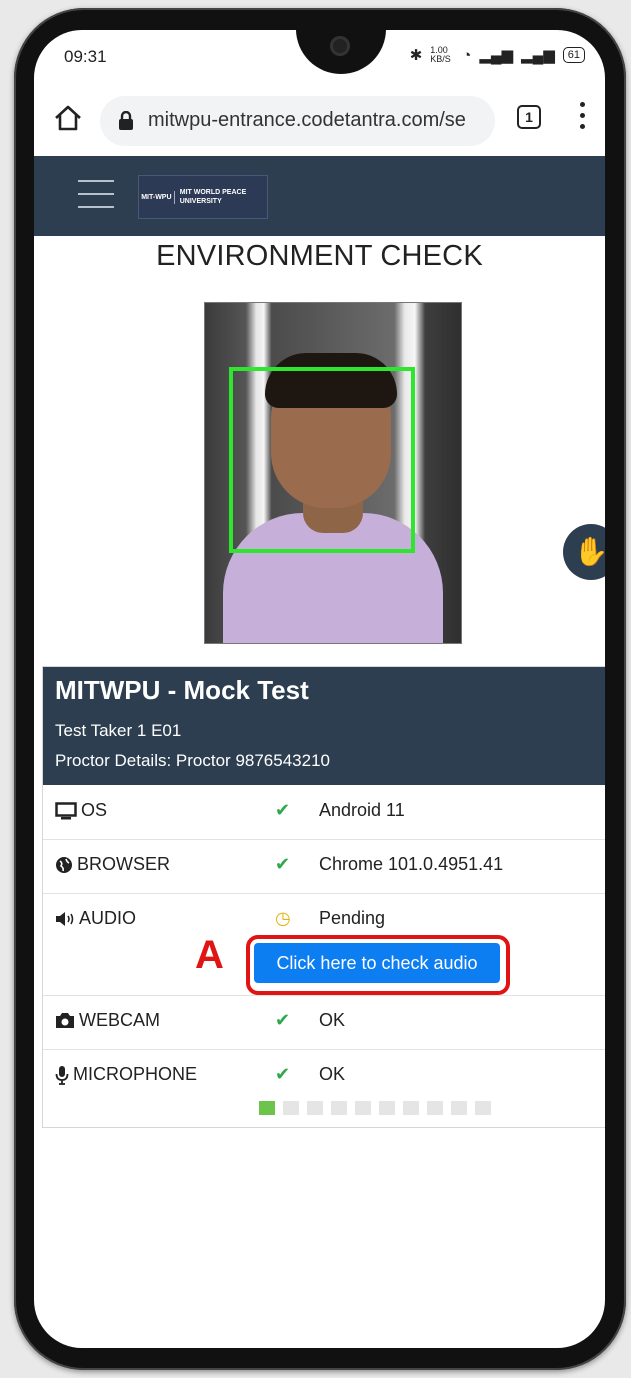  What do you see at coordinates (94, 810) in the screenshot?
I see `check-label-text: OS` at bounding box center [94, 810].